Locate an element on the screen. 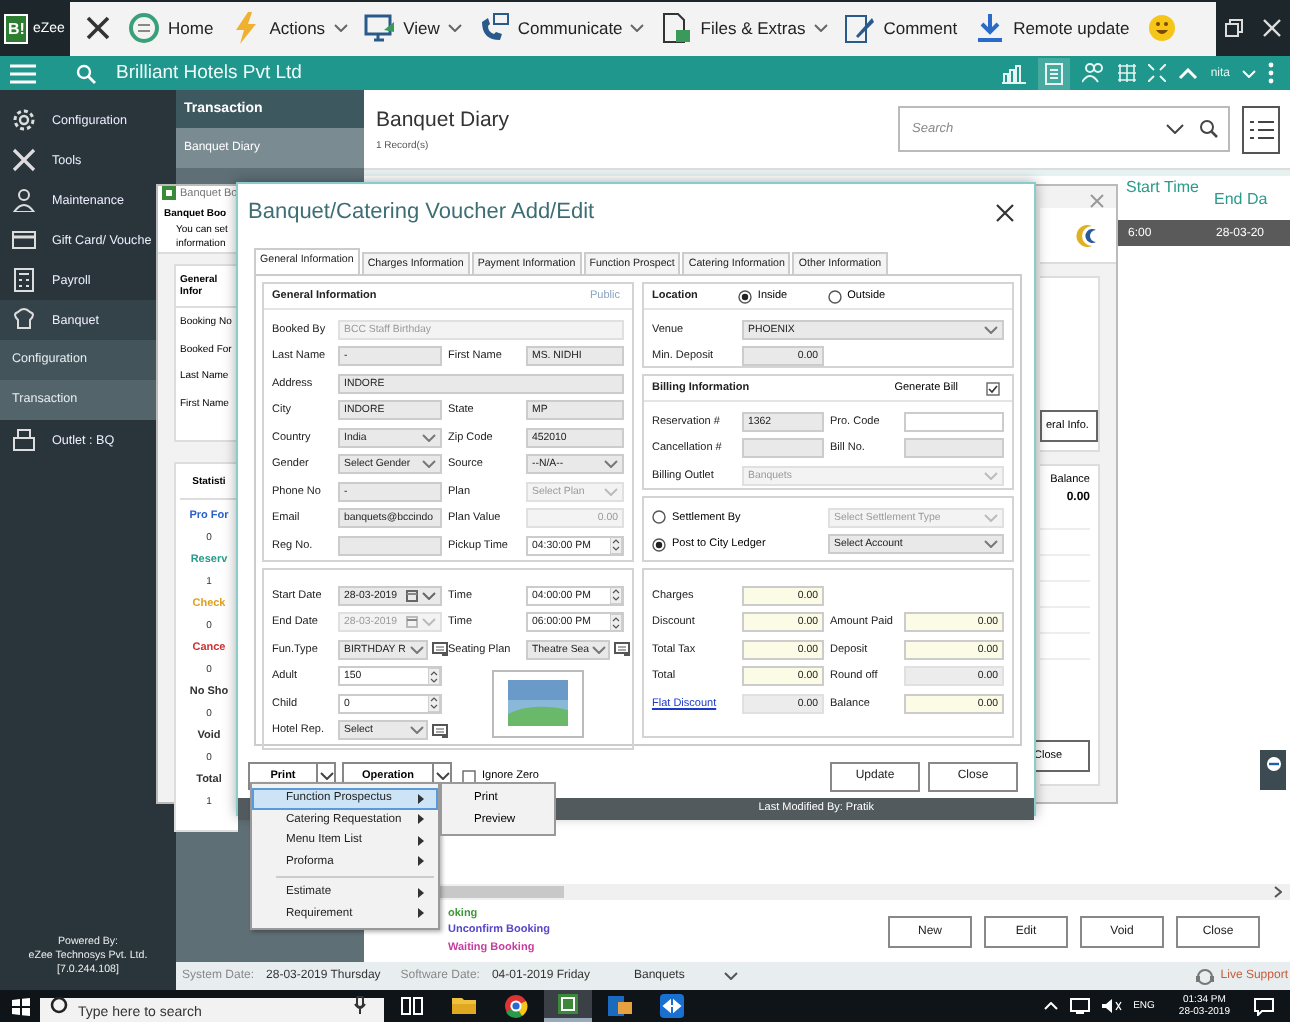 Image resolution: width=1290 pixels, height=1022 pixels. monitor-icon is located at coordinates (379, 28).